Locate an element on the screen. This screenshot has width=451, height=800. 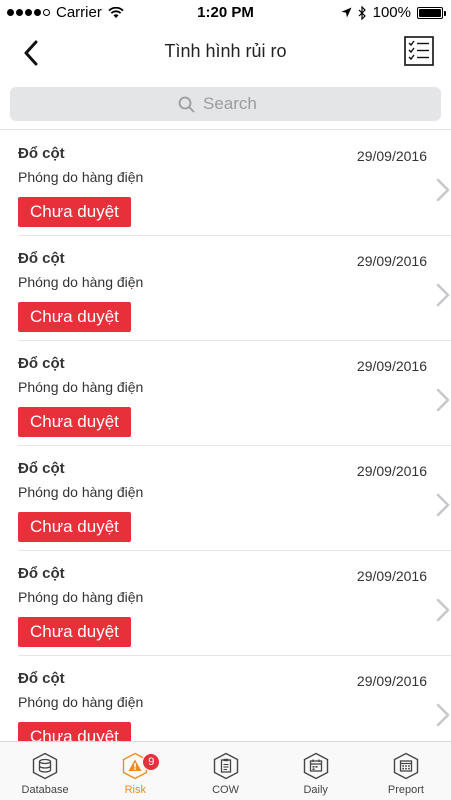
navigation-bar: Tình hình rủi ro is located at coordinates (225, 52).